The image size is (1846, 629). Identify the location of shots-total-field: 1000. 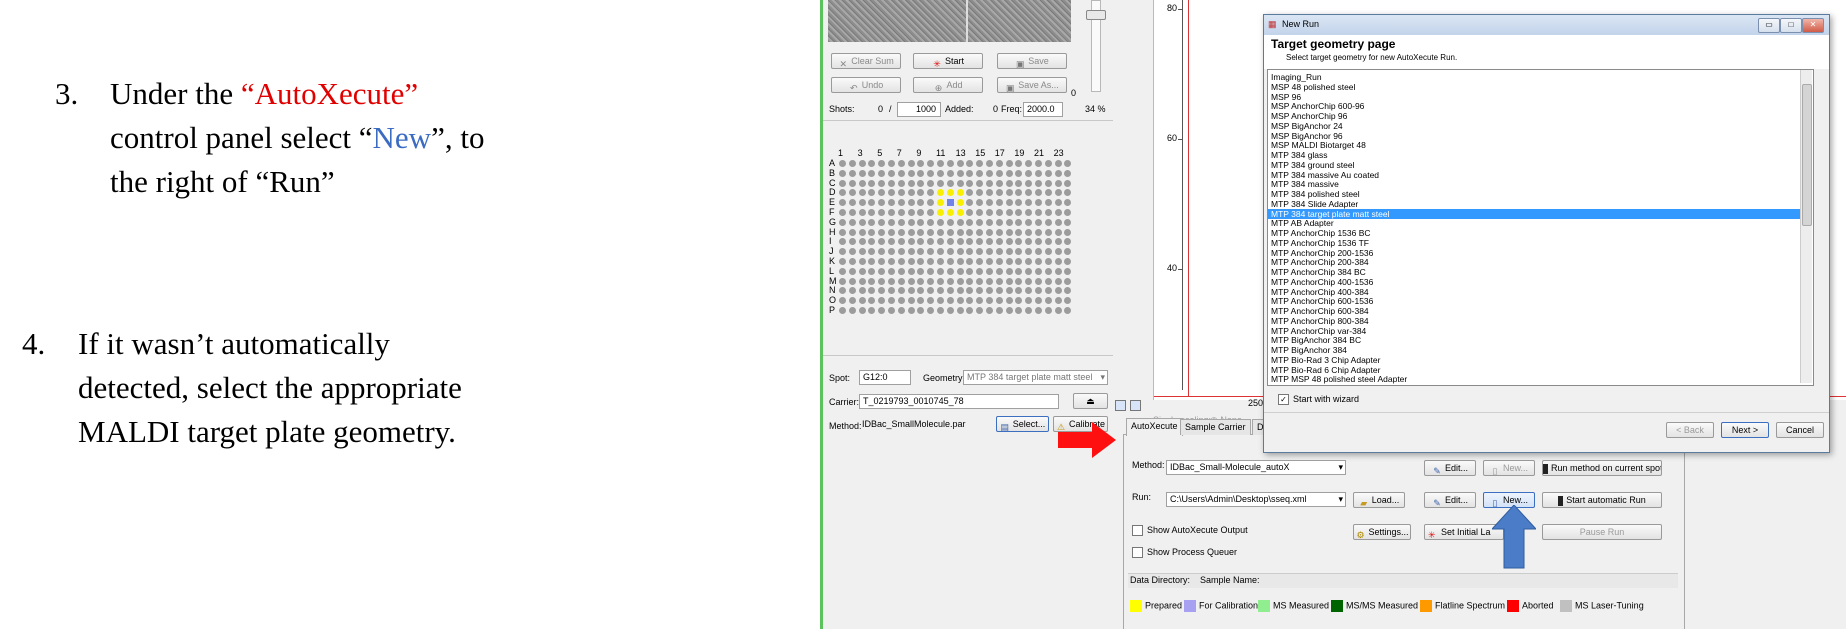
(919, 109).